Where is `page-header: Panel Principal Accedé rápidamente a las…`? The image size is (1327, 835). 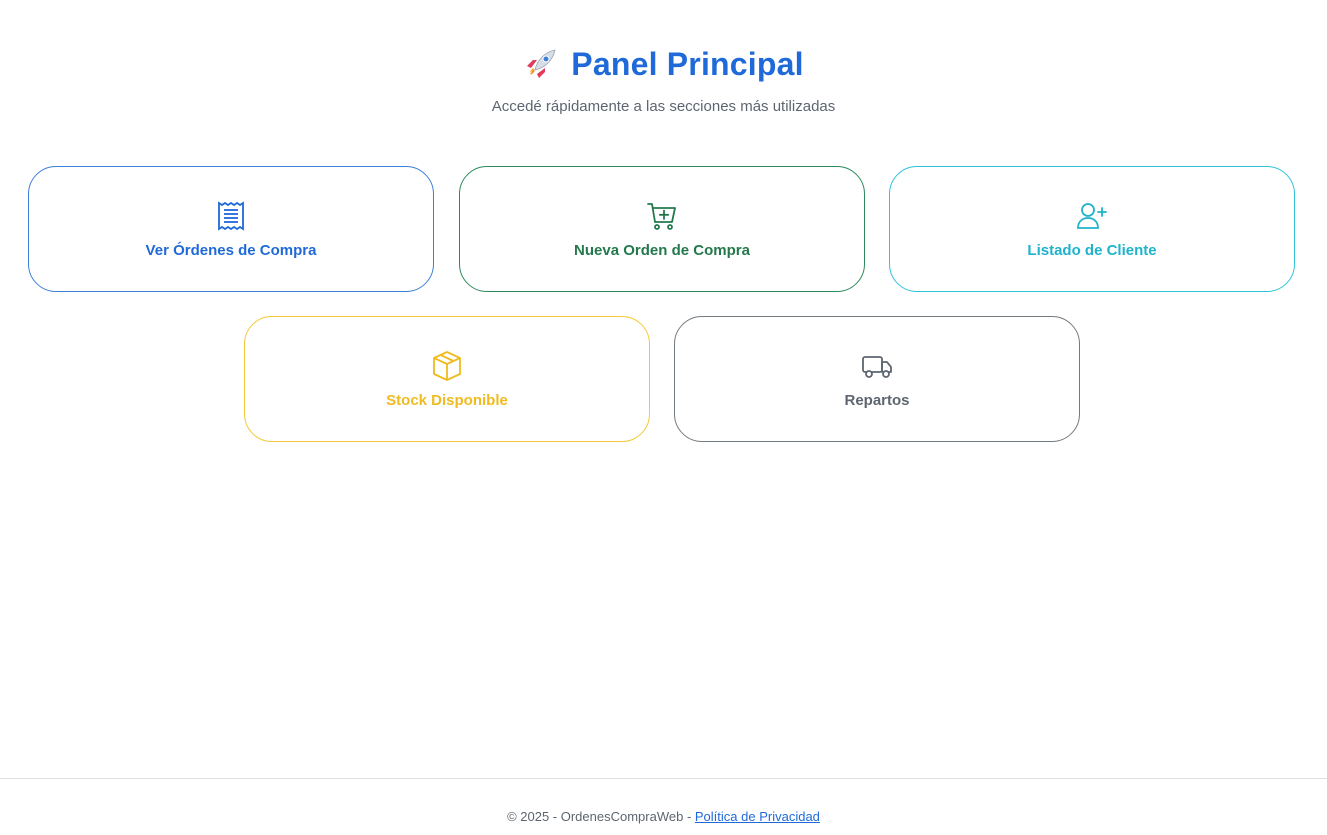 page-header: Panel Principal Accedé rápidamente a las… is located at coordinates (663, 78).